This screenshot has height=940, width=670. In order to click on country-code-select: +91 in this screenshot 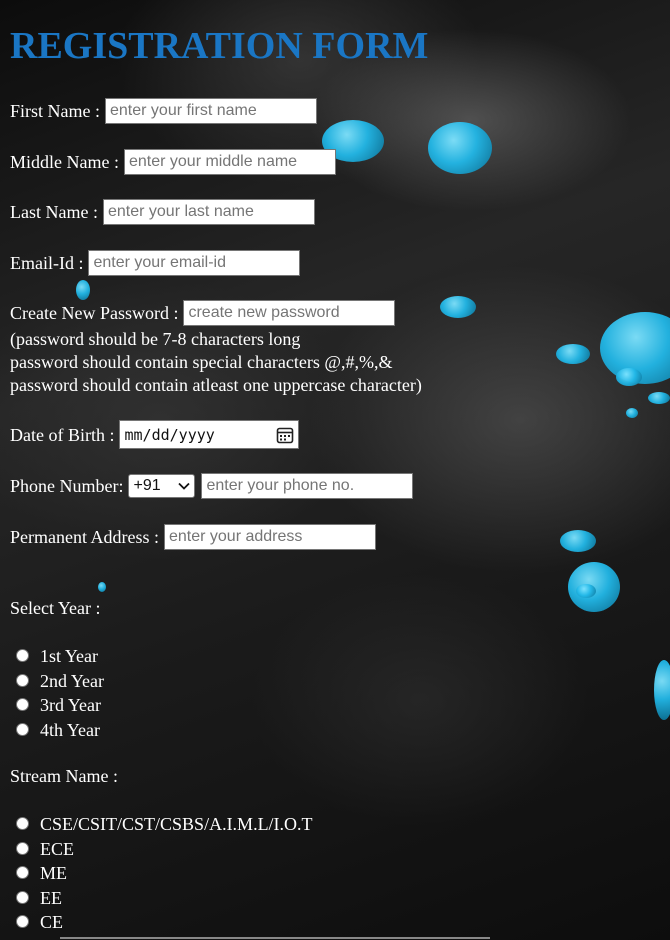, I will do `click(162, 486)`.